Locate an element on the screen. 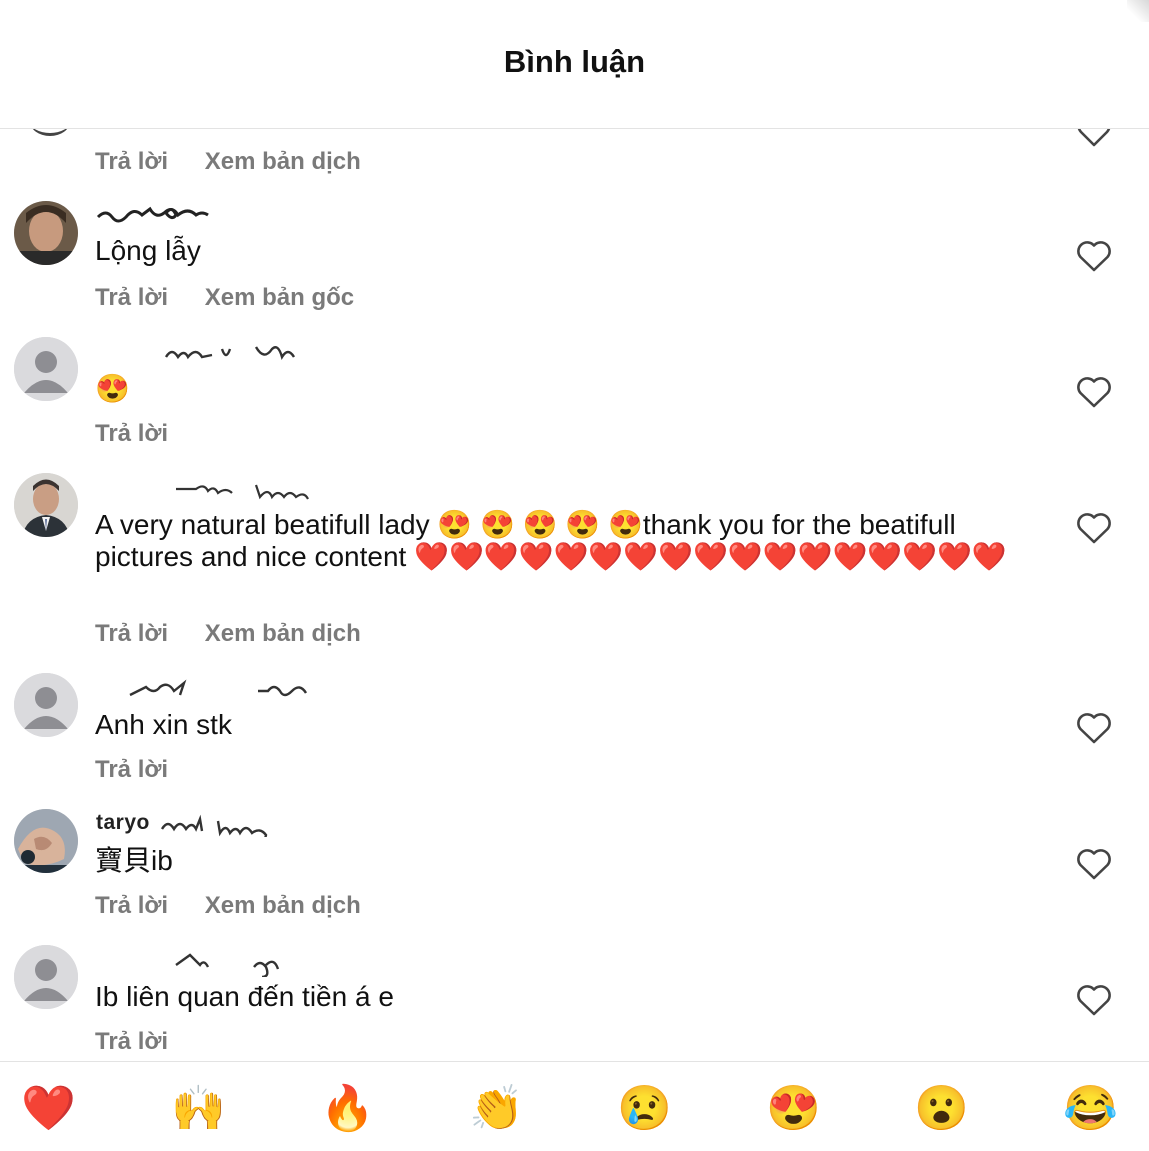 The height and width of the screenshot is (1151, 1149). surprised-face-icon: 😮 is located at coordinates (941, 1109).